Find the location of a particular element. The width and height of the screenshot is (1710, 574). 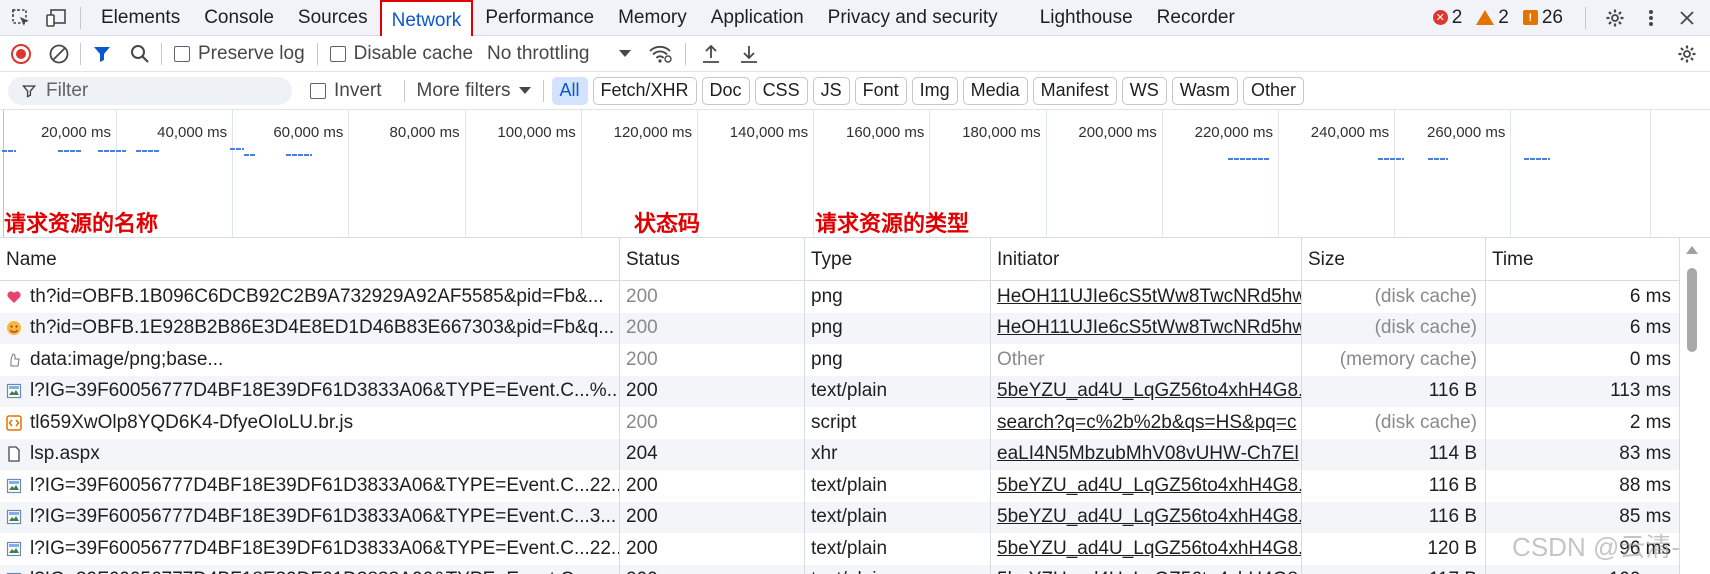

requests-table-header: Name Status Type Initiator Size Time is located at coordinates (840, 259).